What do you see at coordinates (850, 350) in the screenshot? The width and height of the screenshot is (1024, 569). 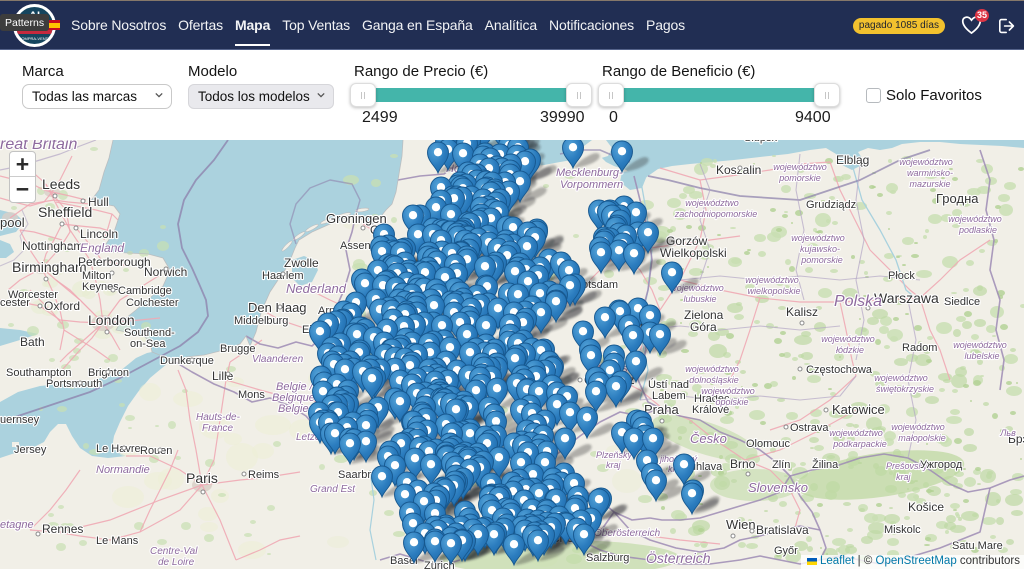 I see `svg-text: łódzkie` at bounding box center [850, 350].